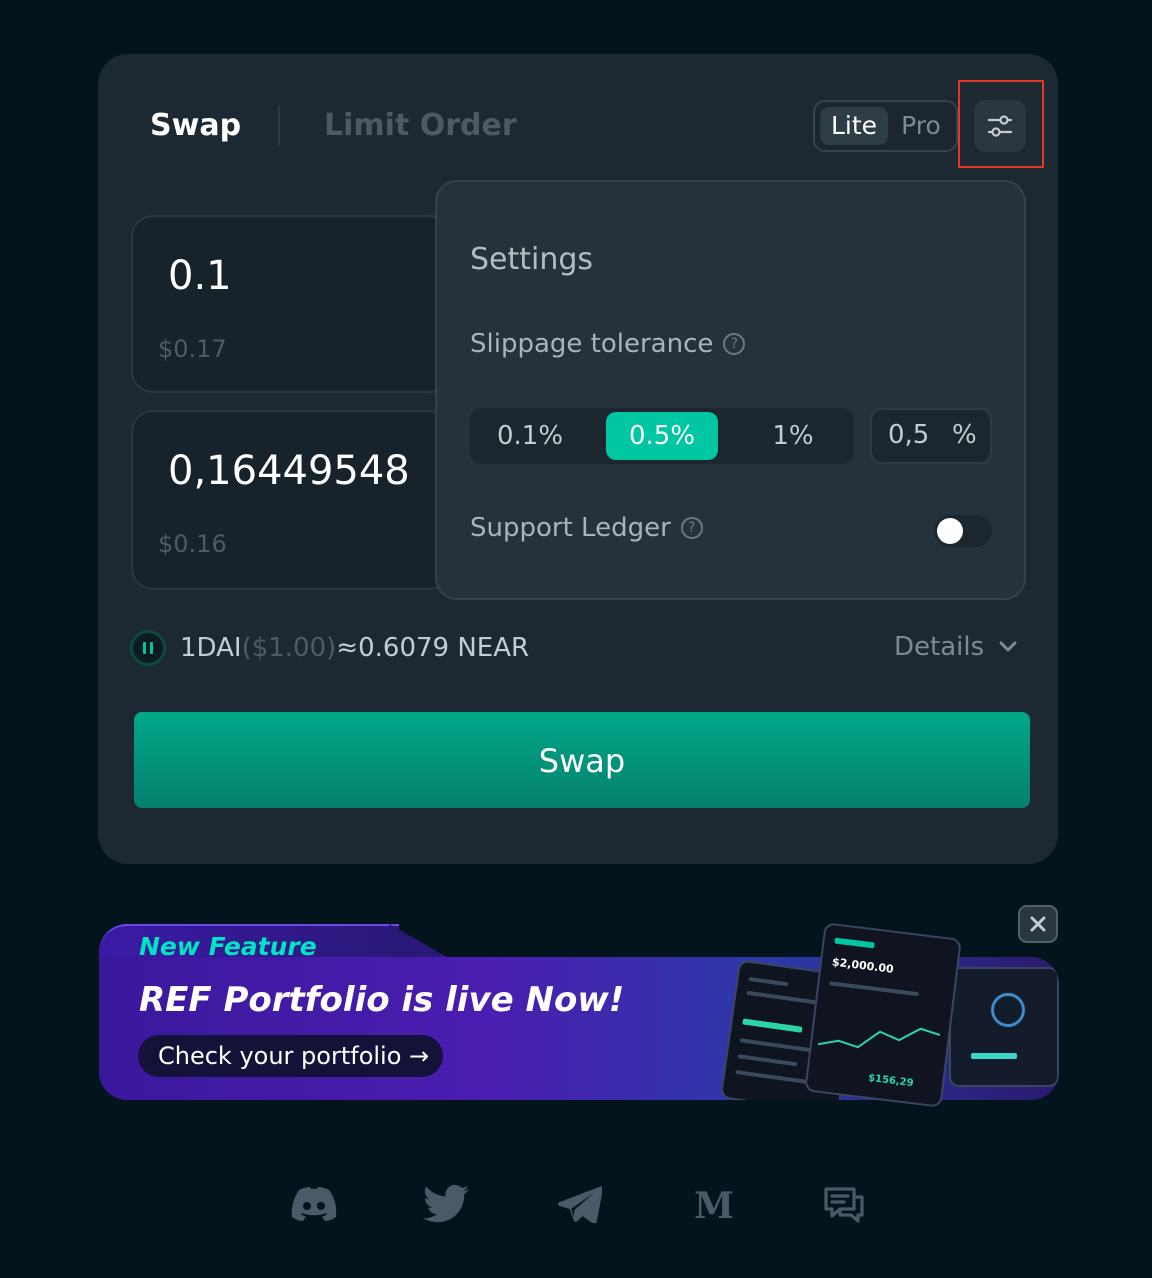  I want to click on banner-headline: REF Portfolio is live Now!, so click(382, 1000).